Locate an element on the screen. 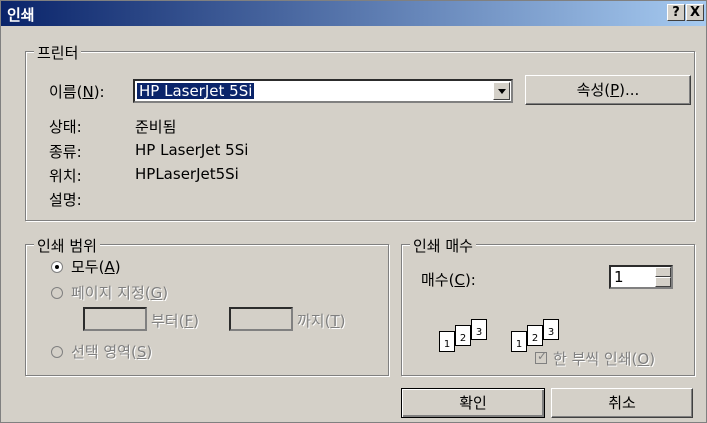  type-label: 종류: is located at coordinates (65, 152).